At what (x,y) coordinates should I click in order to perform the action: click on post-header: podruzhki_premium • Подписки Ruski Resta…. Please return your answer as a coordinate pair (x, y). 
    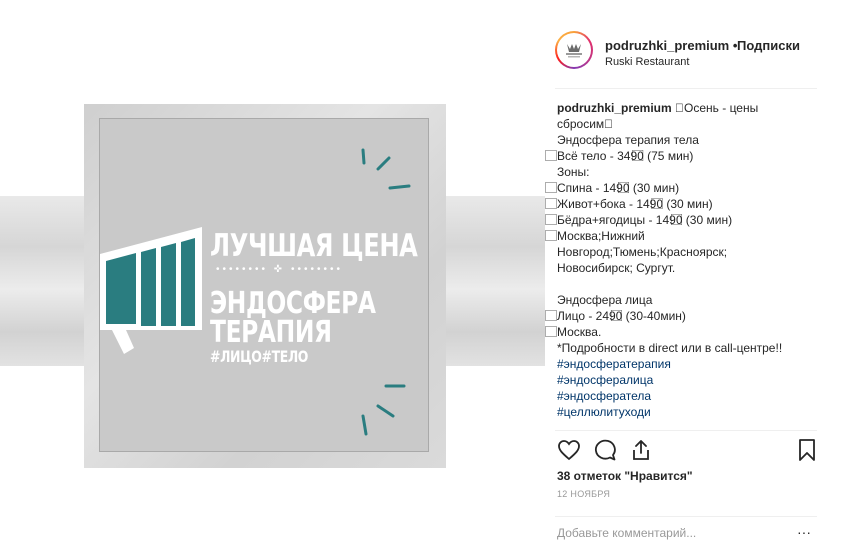
    Looking at the image, I should click on (681, 58).